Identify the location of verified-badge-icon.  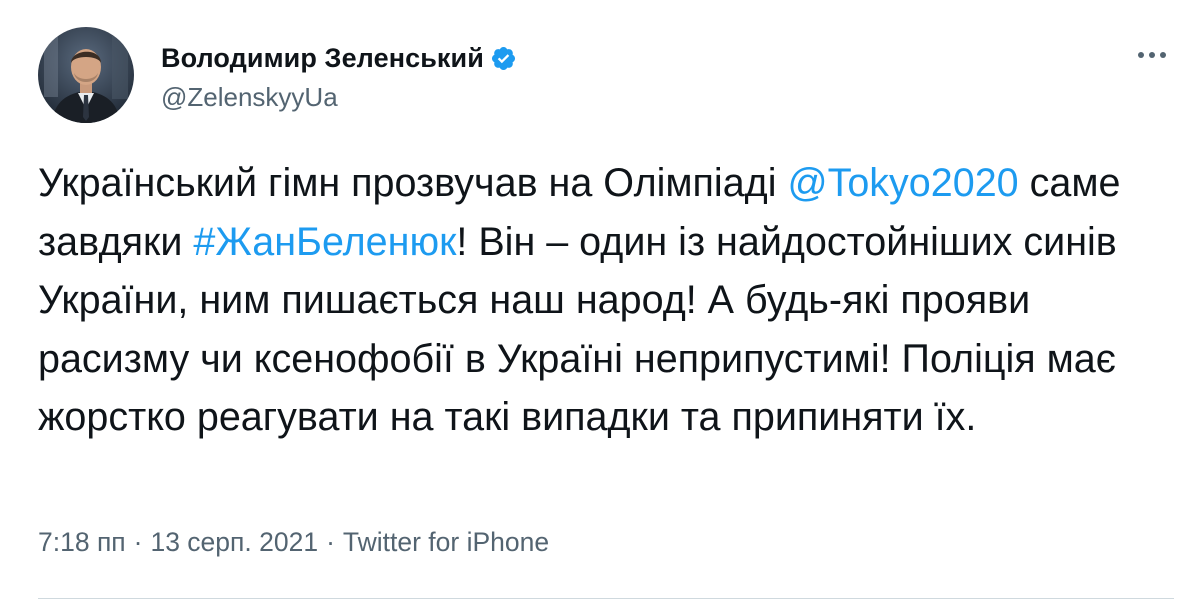
(503, 58).